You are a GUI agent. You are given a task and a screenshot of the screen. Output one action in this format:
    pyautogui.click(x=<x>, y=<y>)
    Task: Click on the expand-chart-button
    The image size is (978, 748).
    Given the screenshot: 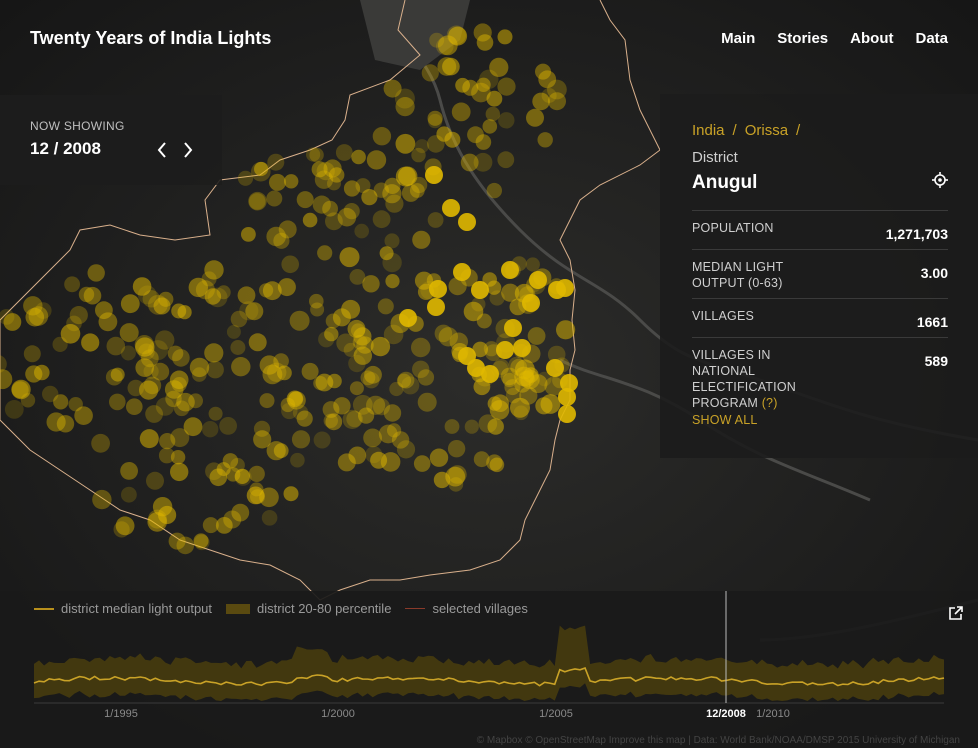 What is the action you would take?
    pyautogui.click(x=956, y=613)
    